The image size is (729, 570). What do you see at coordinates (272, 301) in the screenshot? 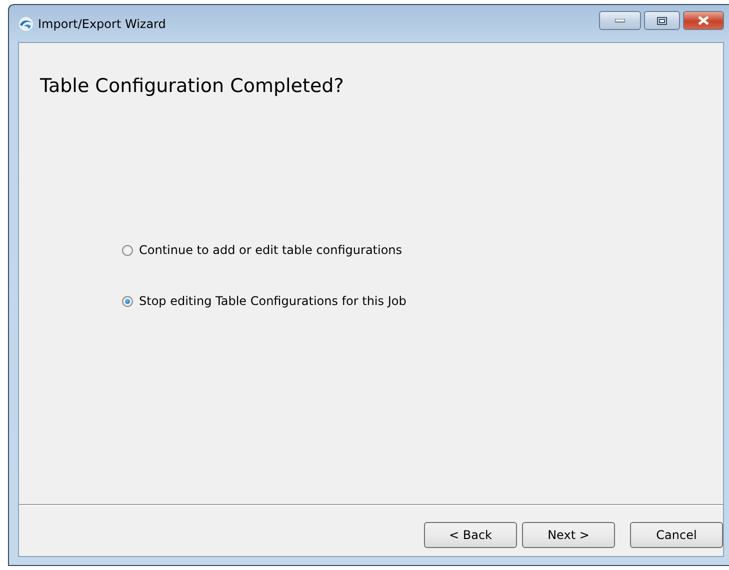
I see `option-label: Stop editing Table Configurations for this Job` at bounding box center [272, 301].